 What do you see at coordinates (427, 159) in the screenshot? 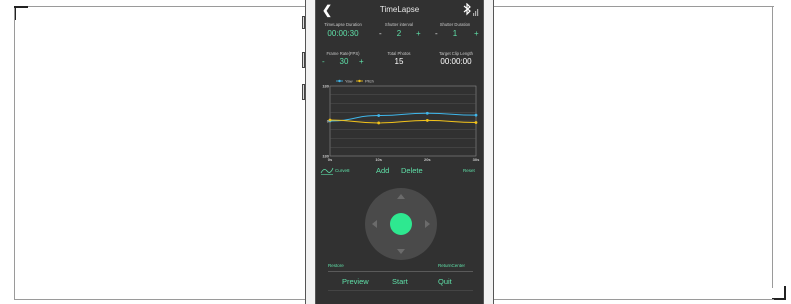
I see `chart-x-tick-label: 20s` at bounding box center [427, 159].